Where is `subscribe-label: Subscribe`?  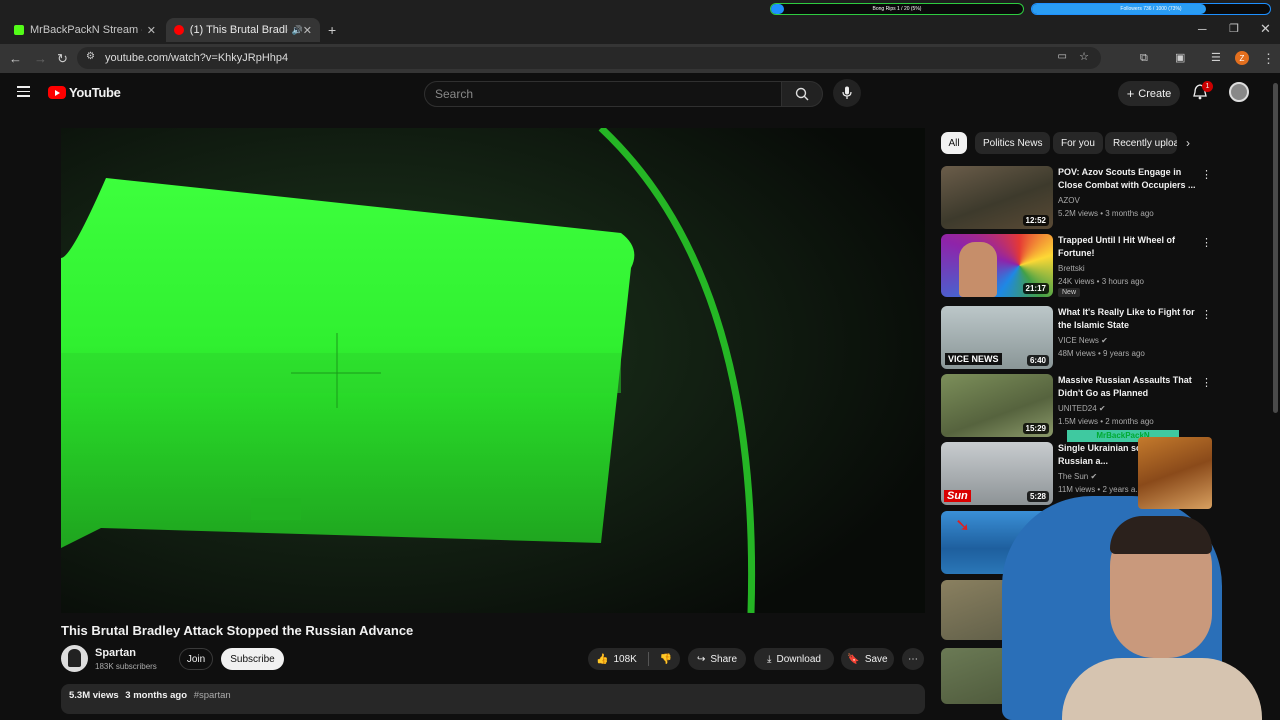
subscribe-label: Subscribe is located at coordinates (252, 659).